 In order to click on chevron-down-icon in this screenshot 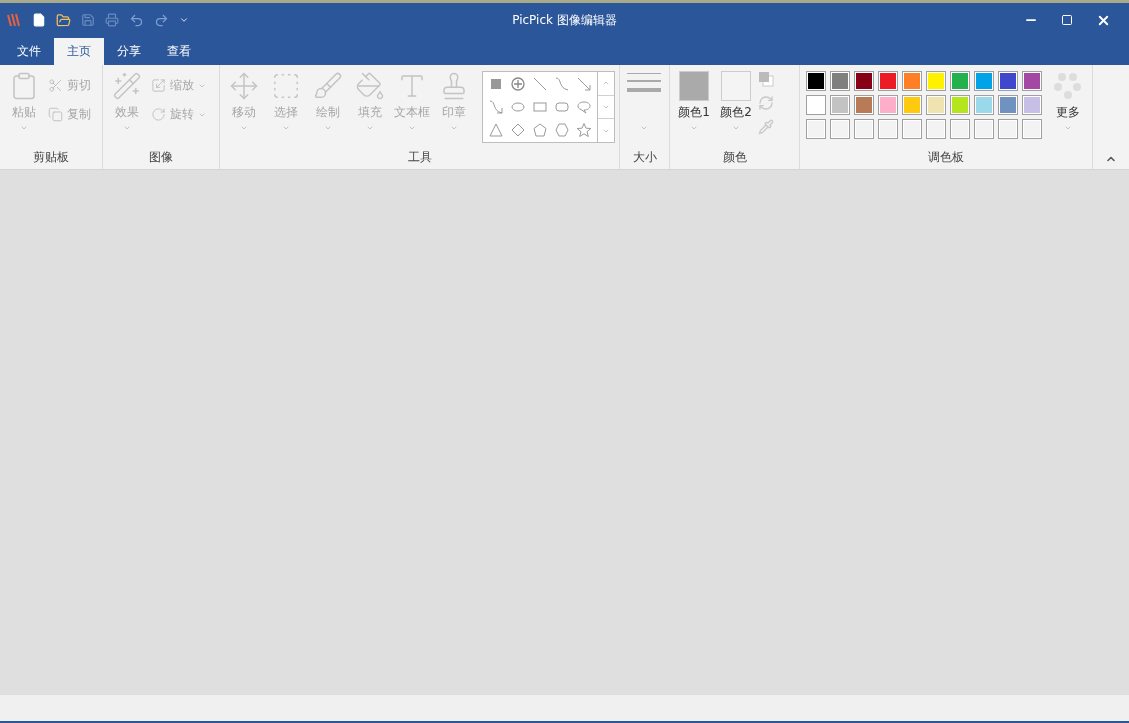, I will do `click(606, 107)`.